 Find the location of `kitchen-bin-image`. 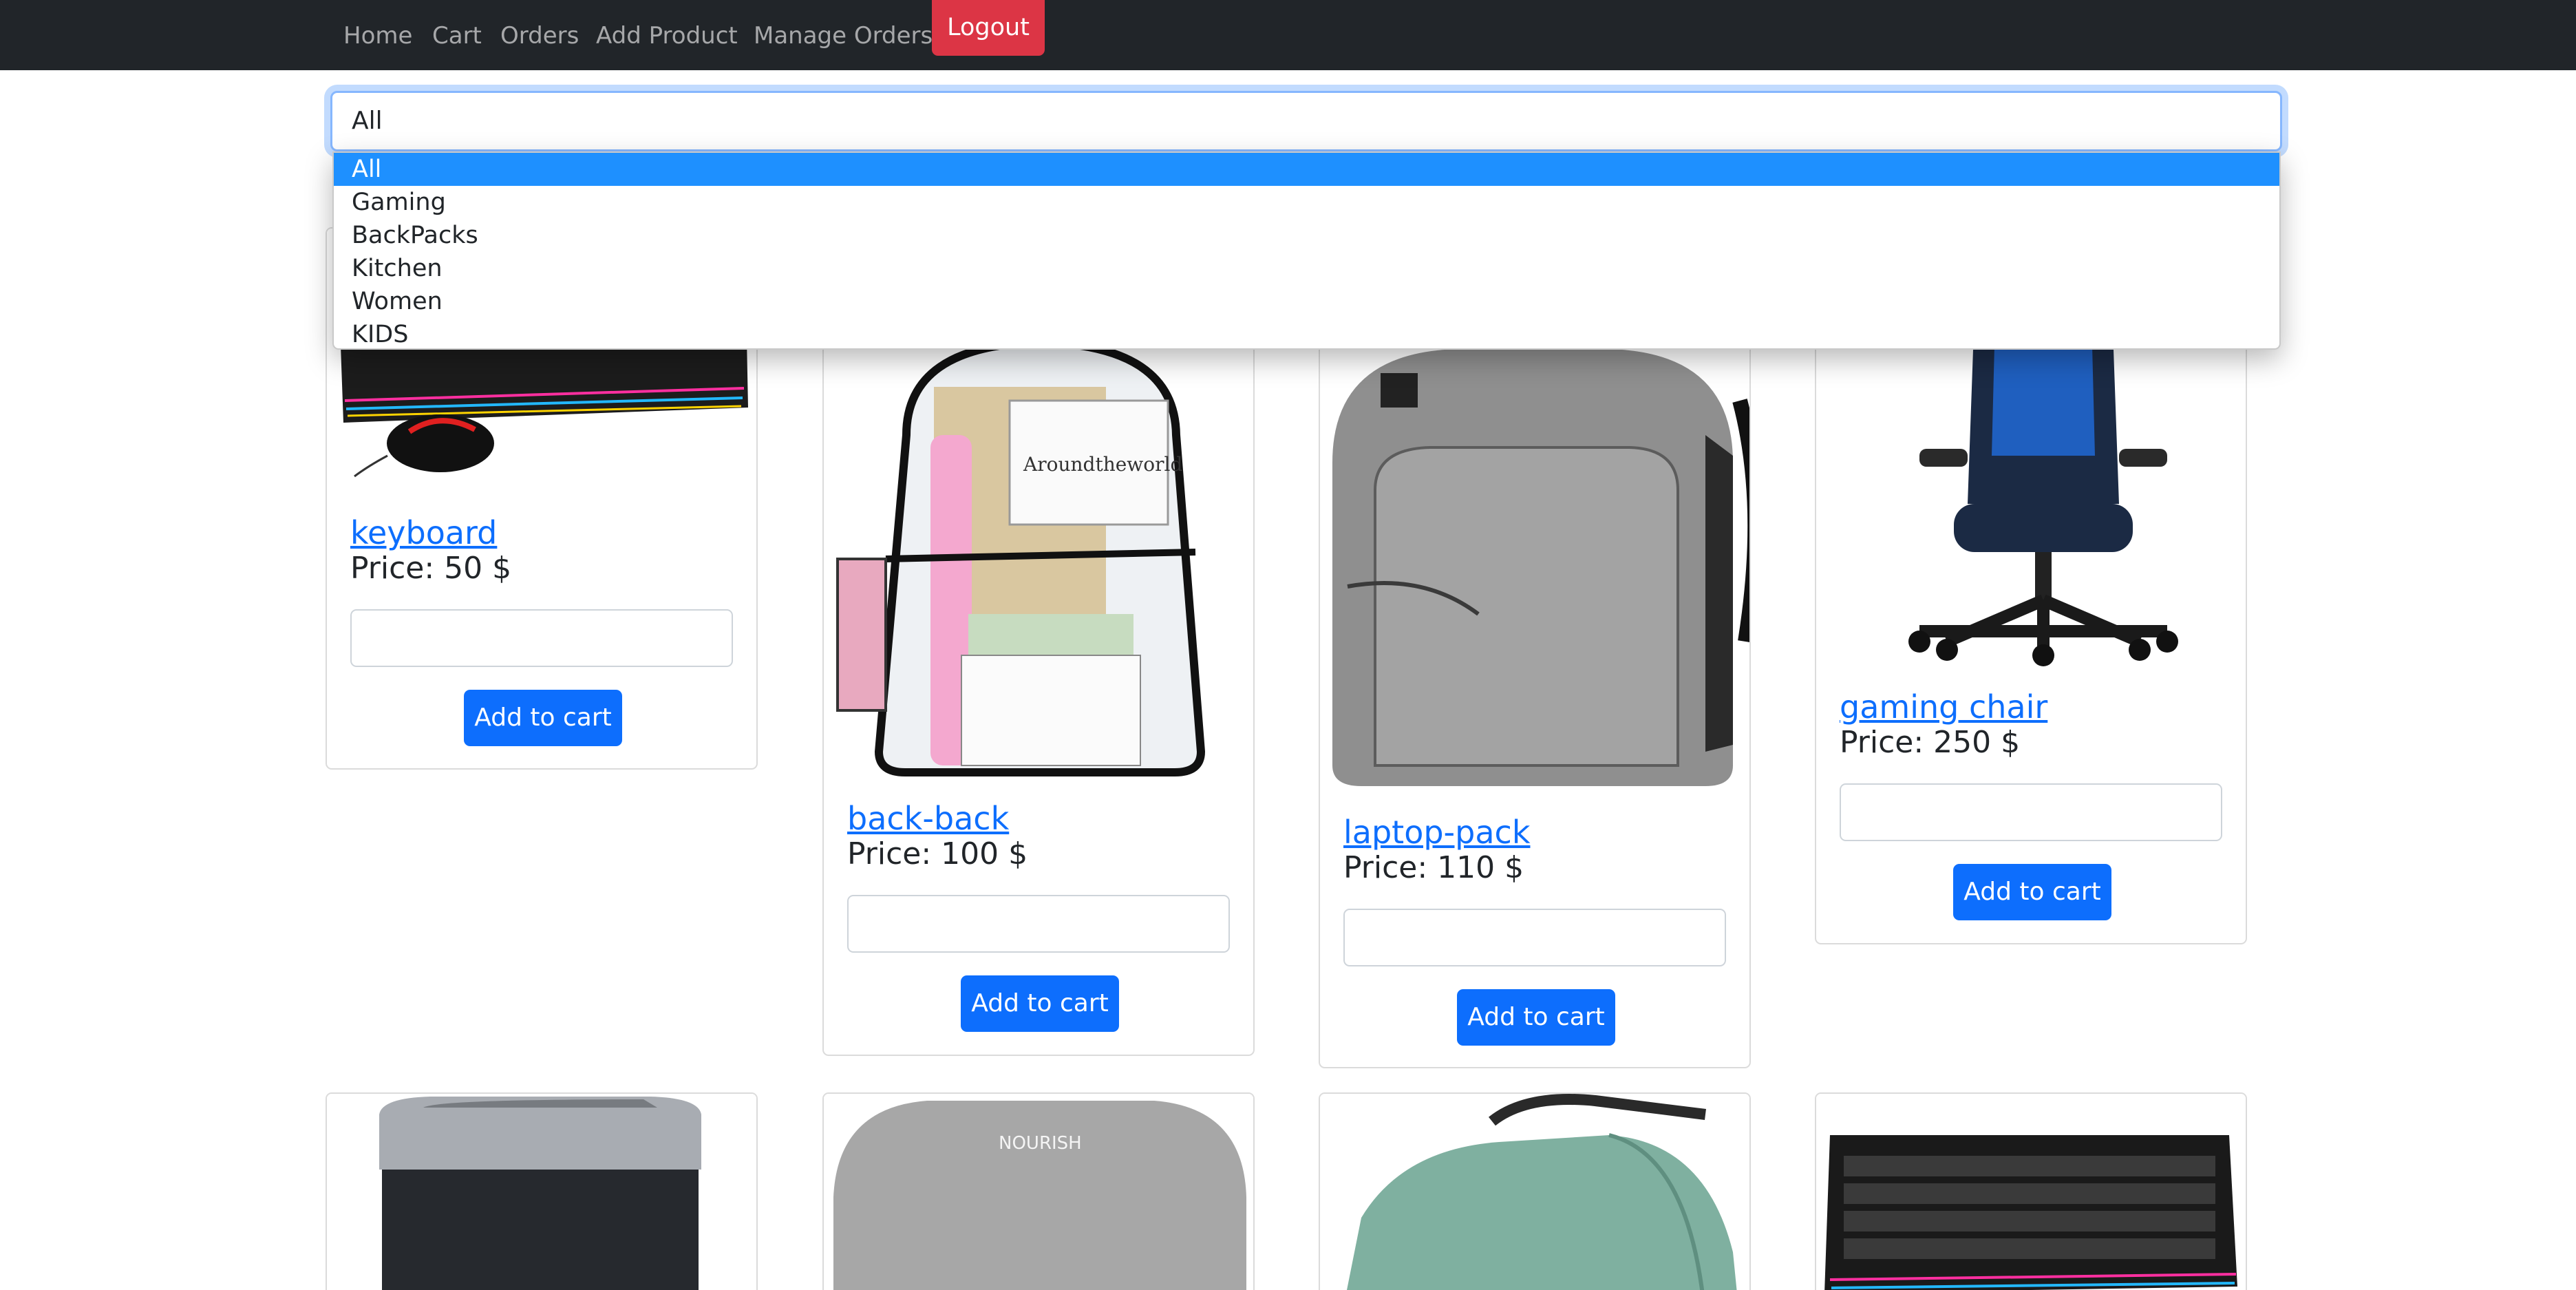

kitchen-bin-image is located at coordinates (541, 1192).